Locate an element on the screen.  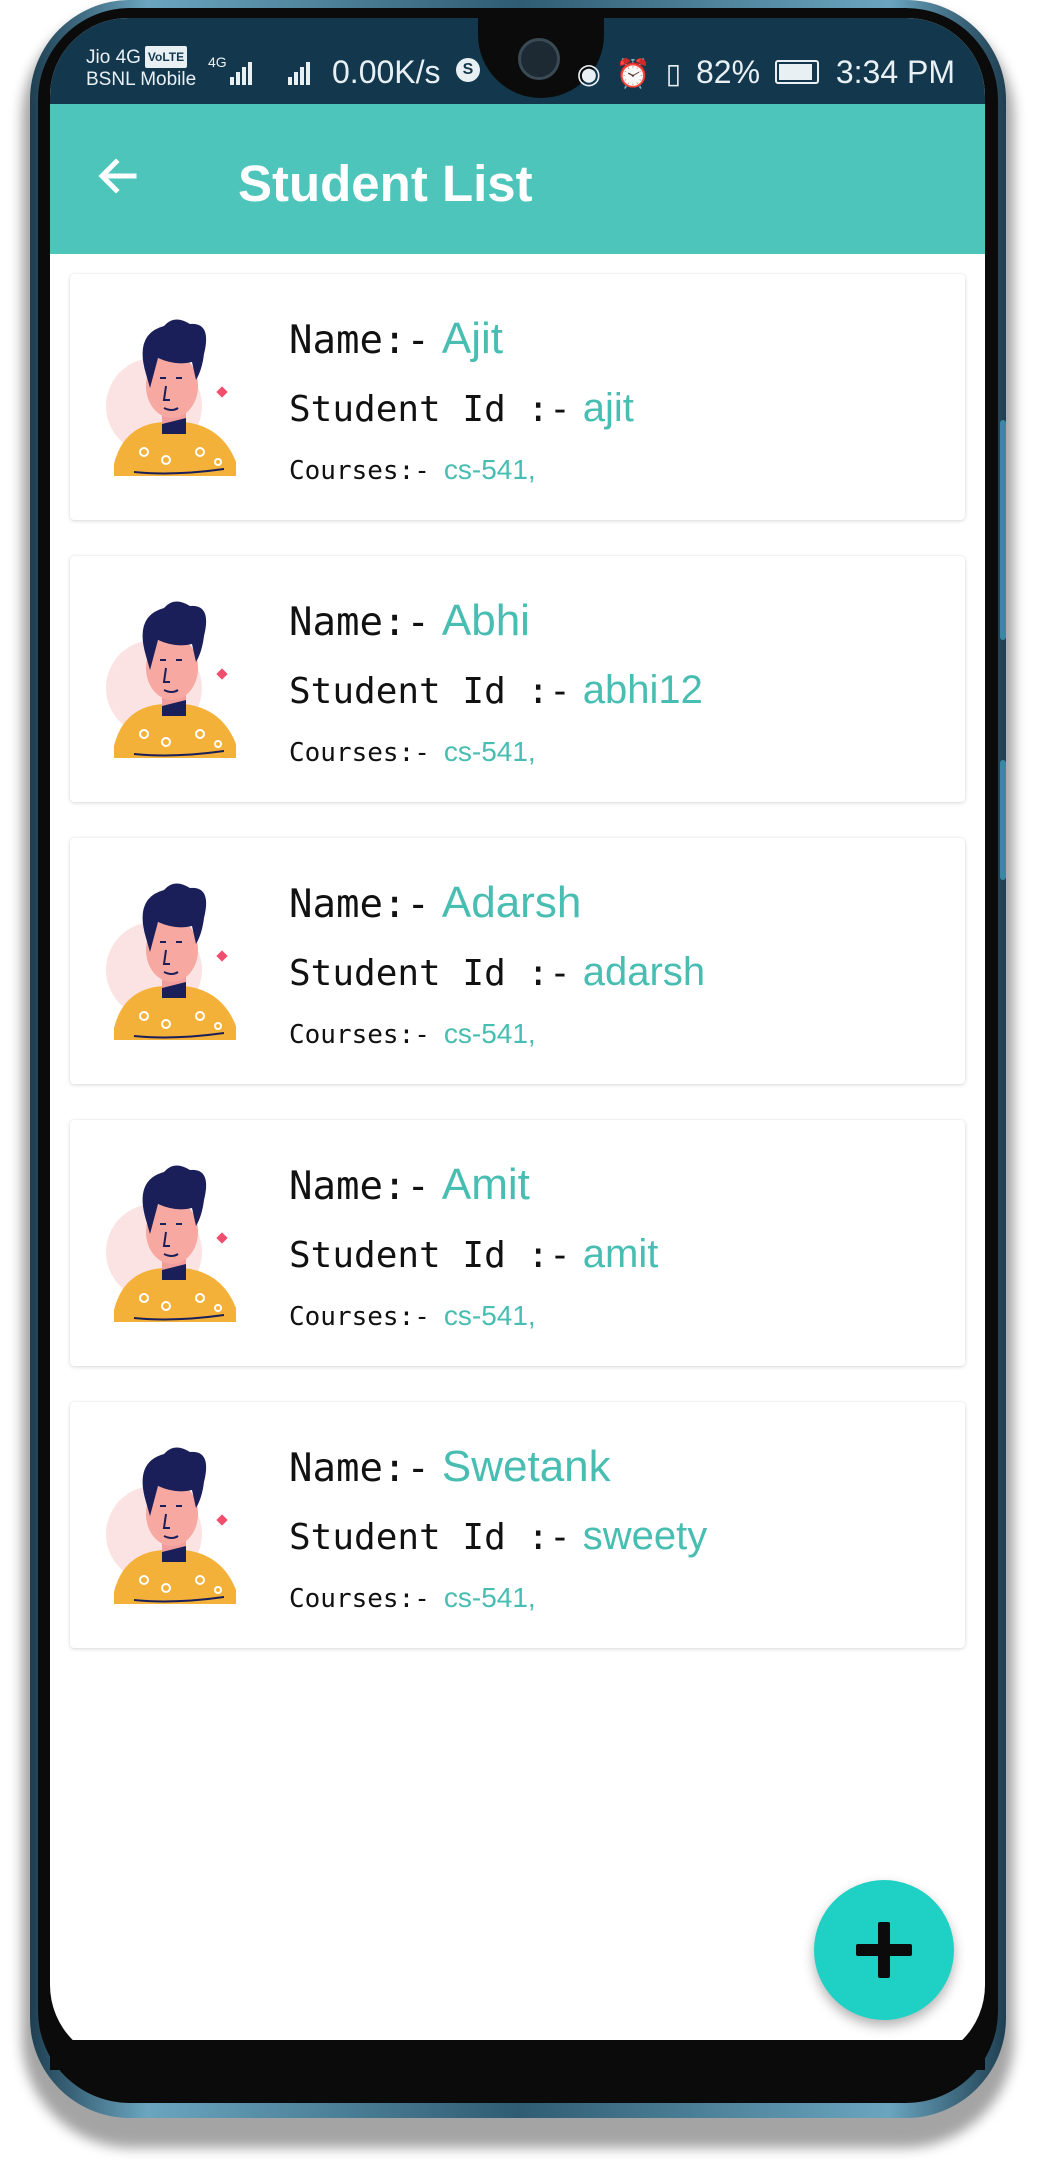
student-id-row: Student Id :- abhi12 is located at coordinates (496, 690).